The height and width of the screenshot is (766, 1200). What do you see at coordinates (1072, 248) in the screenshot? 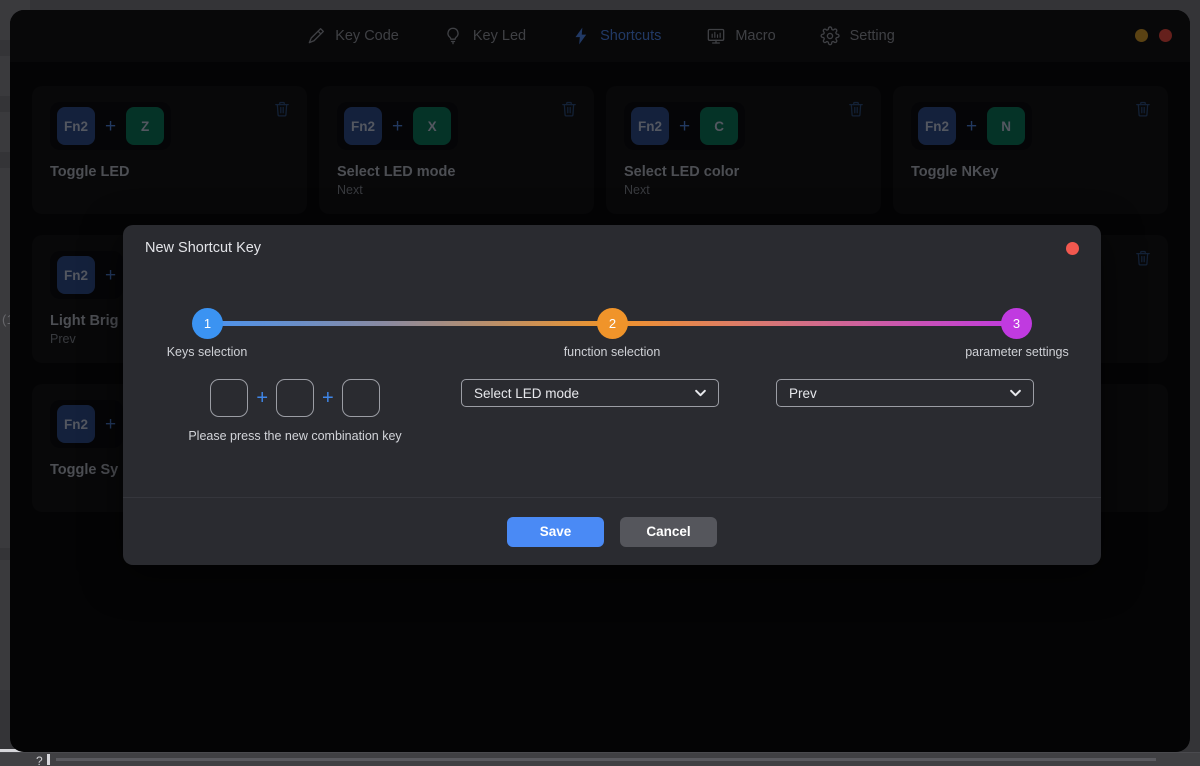
I see `dialog-close-button` at bounding box center [1072, 248].